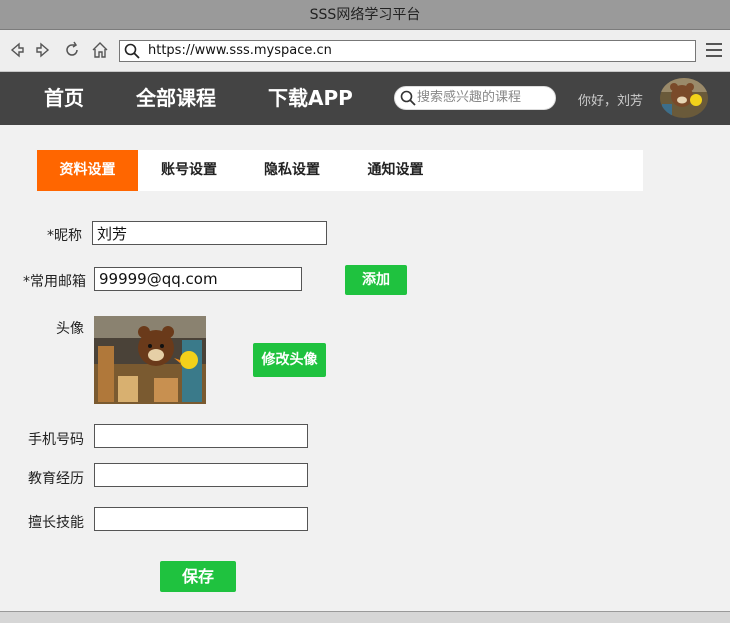  I want to click on course-search-input: 搜索感兴趣的课程, so click(475, 98).